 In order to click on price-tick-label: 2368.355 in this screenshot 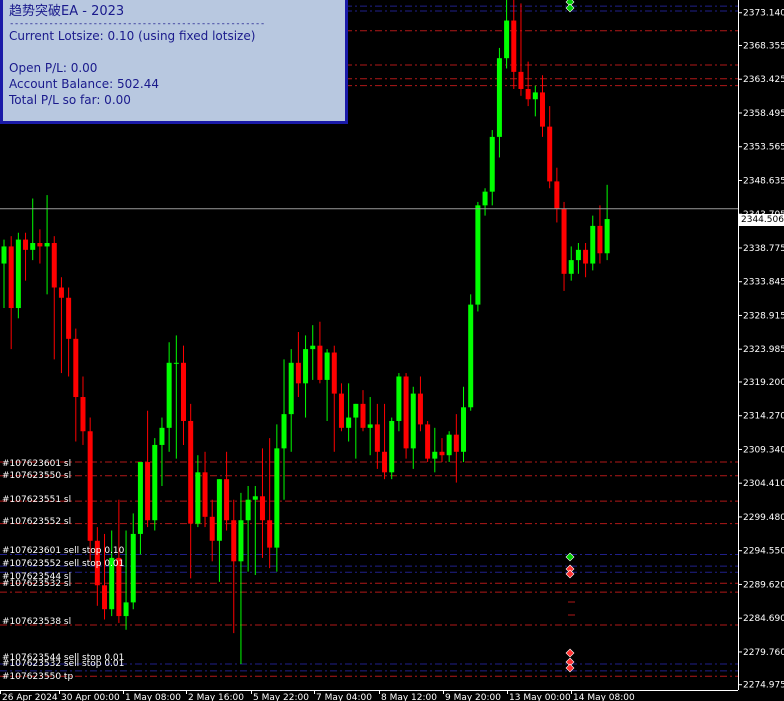, I will do `click(763, 46)`.